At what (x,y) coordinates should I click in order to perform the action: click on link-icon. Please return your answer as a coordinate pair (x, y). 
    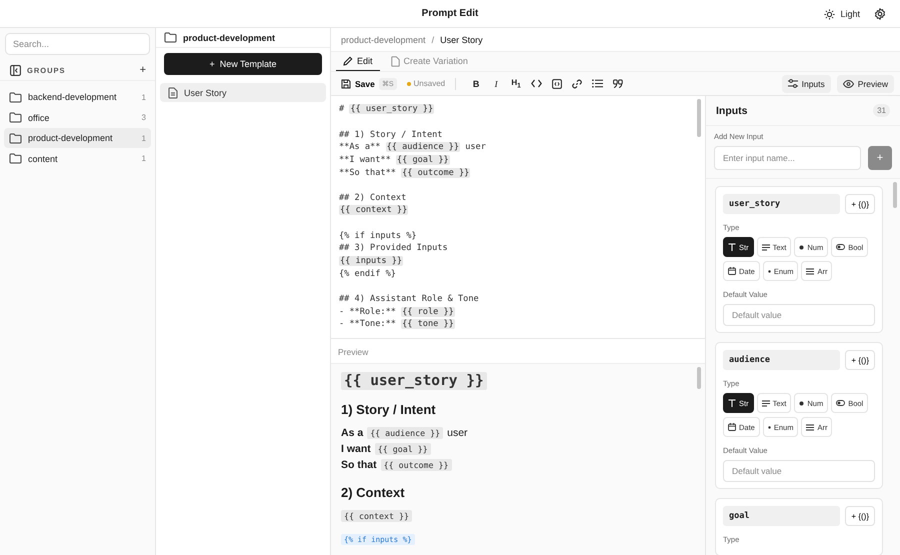
    Looking at the image, I should click on (577, 83).